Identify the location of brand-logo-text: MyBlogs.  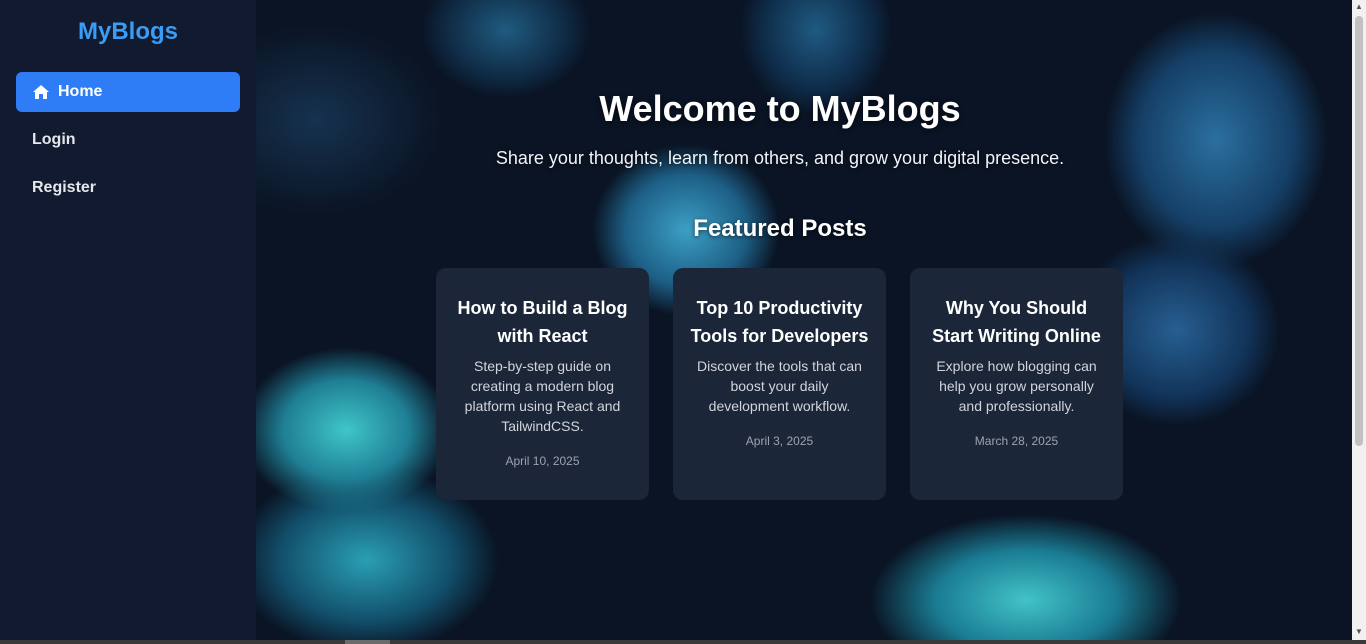
(128, 32).